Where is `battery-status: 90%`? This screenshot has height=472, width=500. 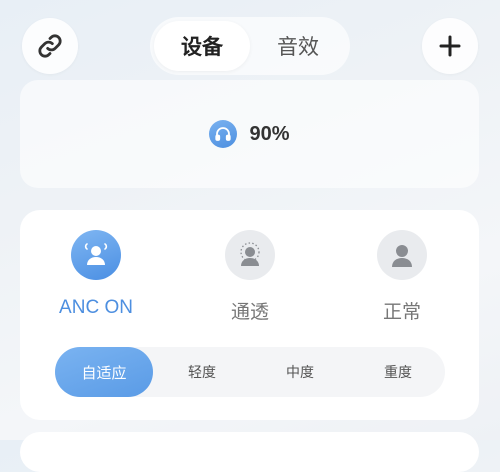
battery-status: 90% is located at coordinates (249, 134).